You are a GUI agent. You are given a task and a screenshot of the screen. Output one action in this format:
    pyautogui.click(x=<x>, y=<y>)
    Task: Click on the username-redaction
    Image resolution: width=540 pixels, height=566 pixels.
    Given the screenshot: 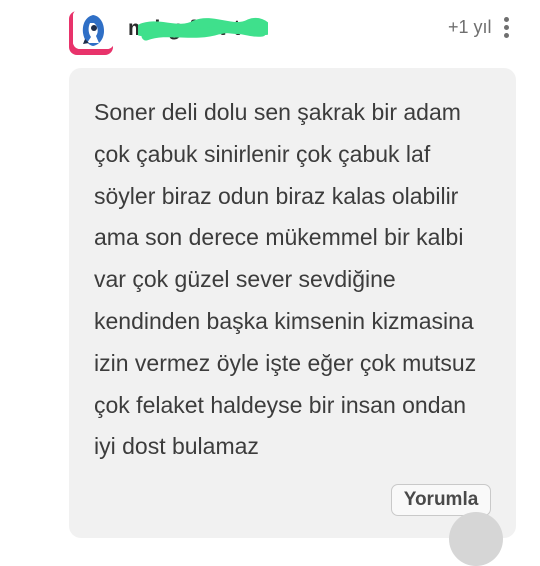 What is the action you would take?
    pyautogui.click(x=203, y=29)
    